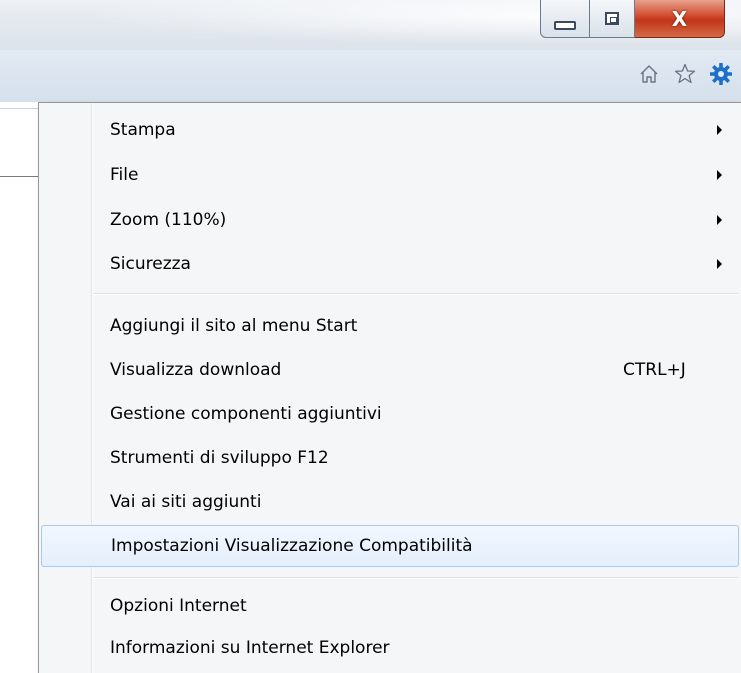  What do you see at coordinates (143, 130) in the screenshot?
I see `menu-item-label: Stampa` at bounding box center [143, 130].